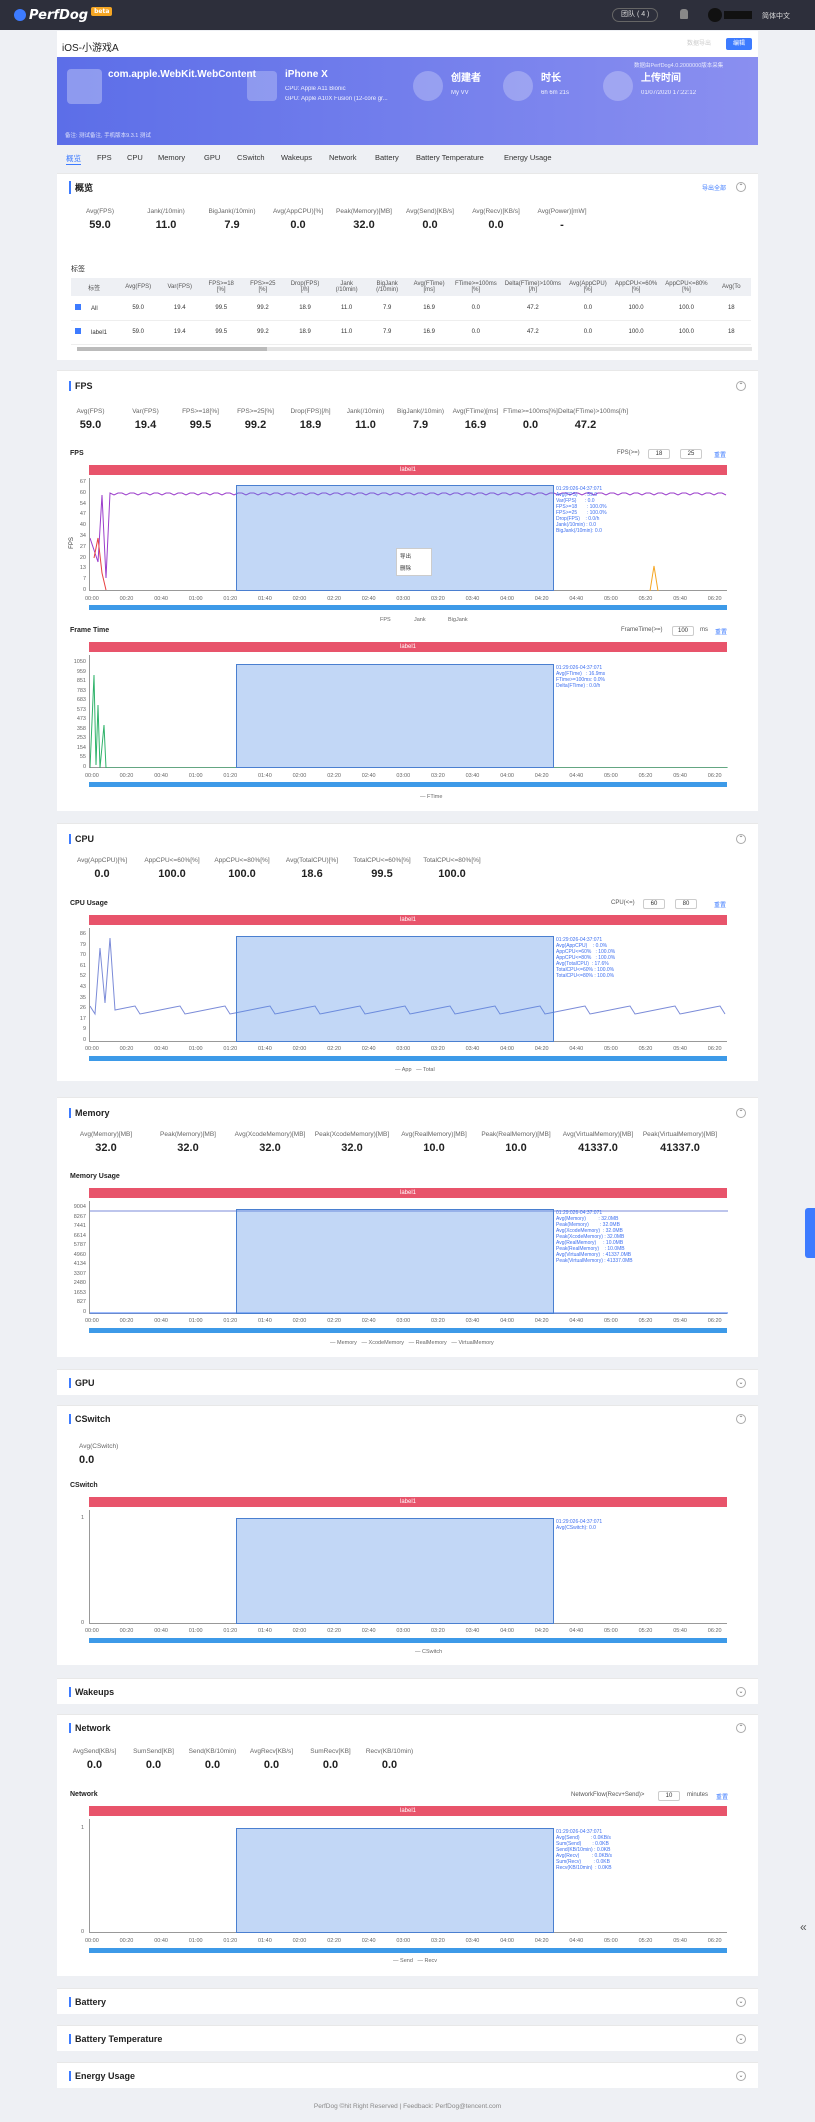 Image resolution: width=815 pixels, height=2122 pixels. What do you see at coordinates (408, 1330) in the screenshot?
I see `memory-zoom-bar` at bounding box center [408, 1330].